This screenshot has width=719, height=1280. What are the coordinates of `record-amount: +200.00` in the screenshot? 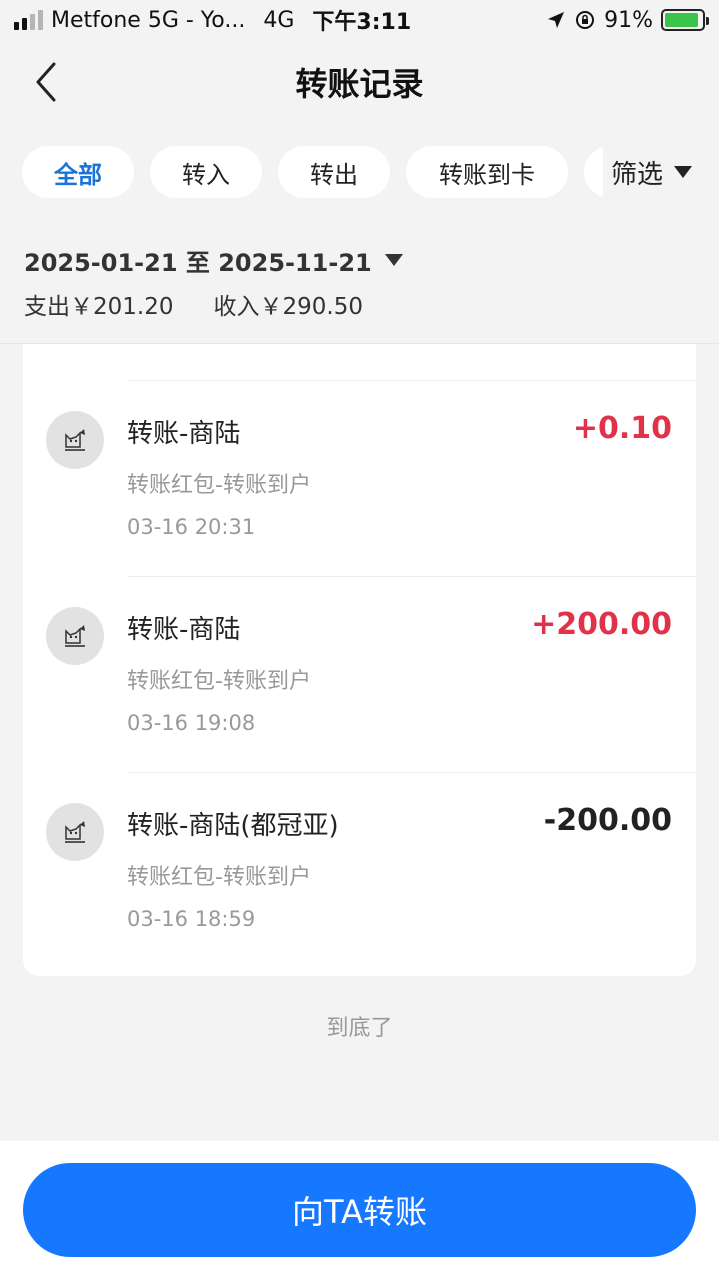 It's located at (601, 624).